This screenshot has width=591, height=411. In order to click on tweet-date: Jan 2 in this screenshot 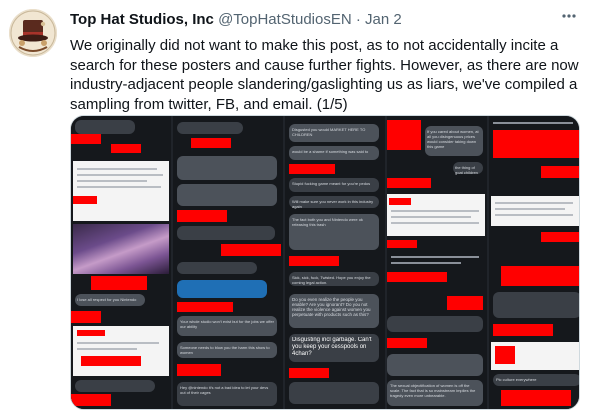, I will do `click(383, 19)`.